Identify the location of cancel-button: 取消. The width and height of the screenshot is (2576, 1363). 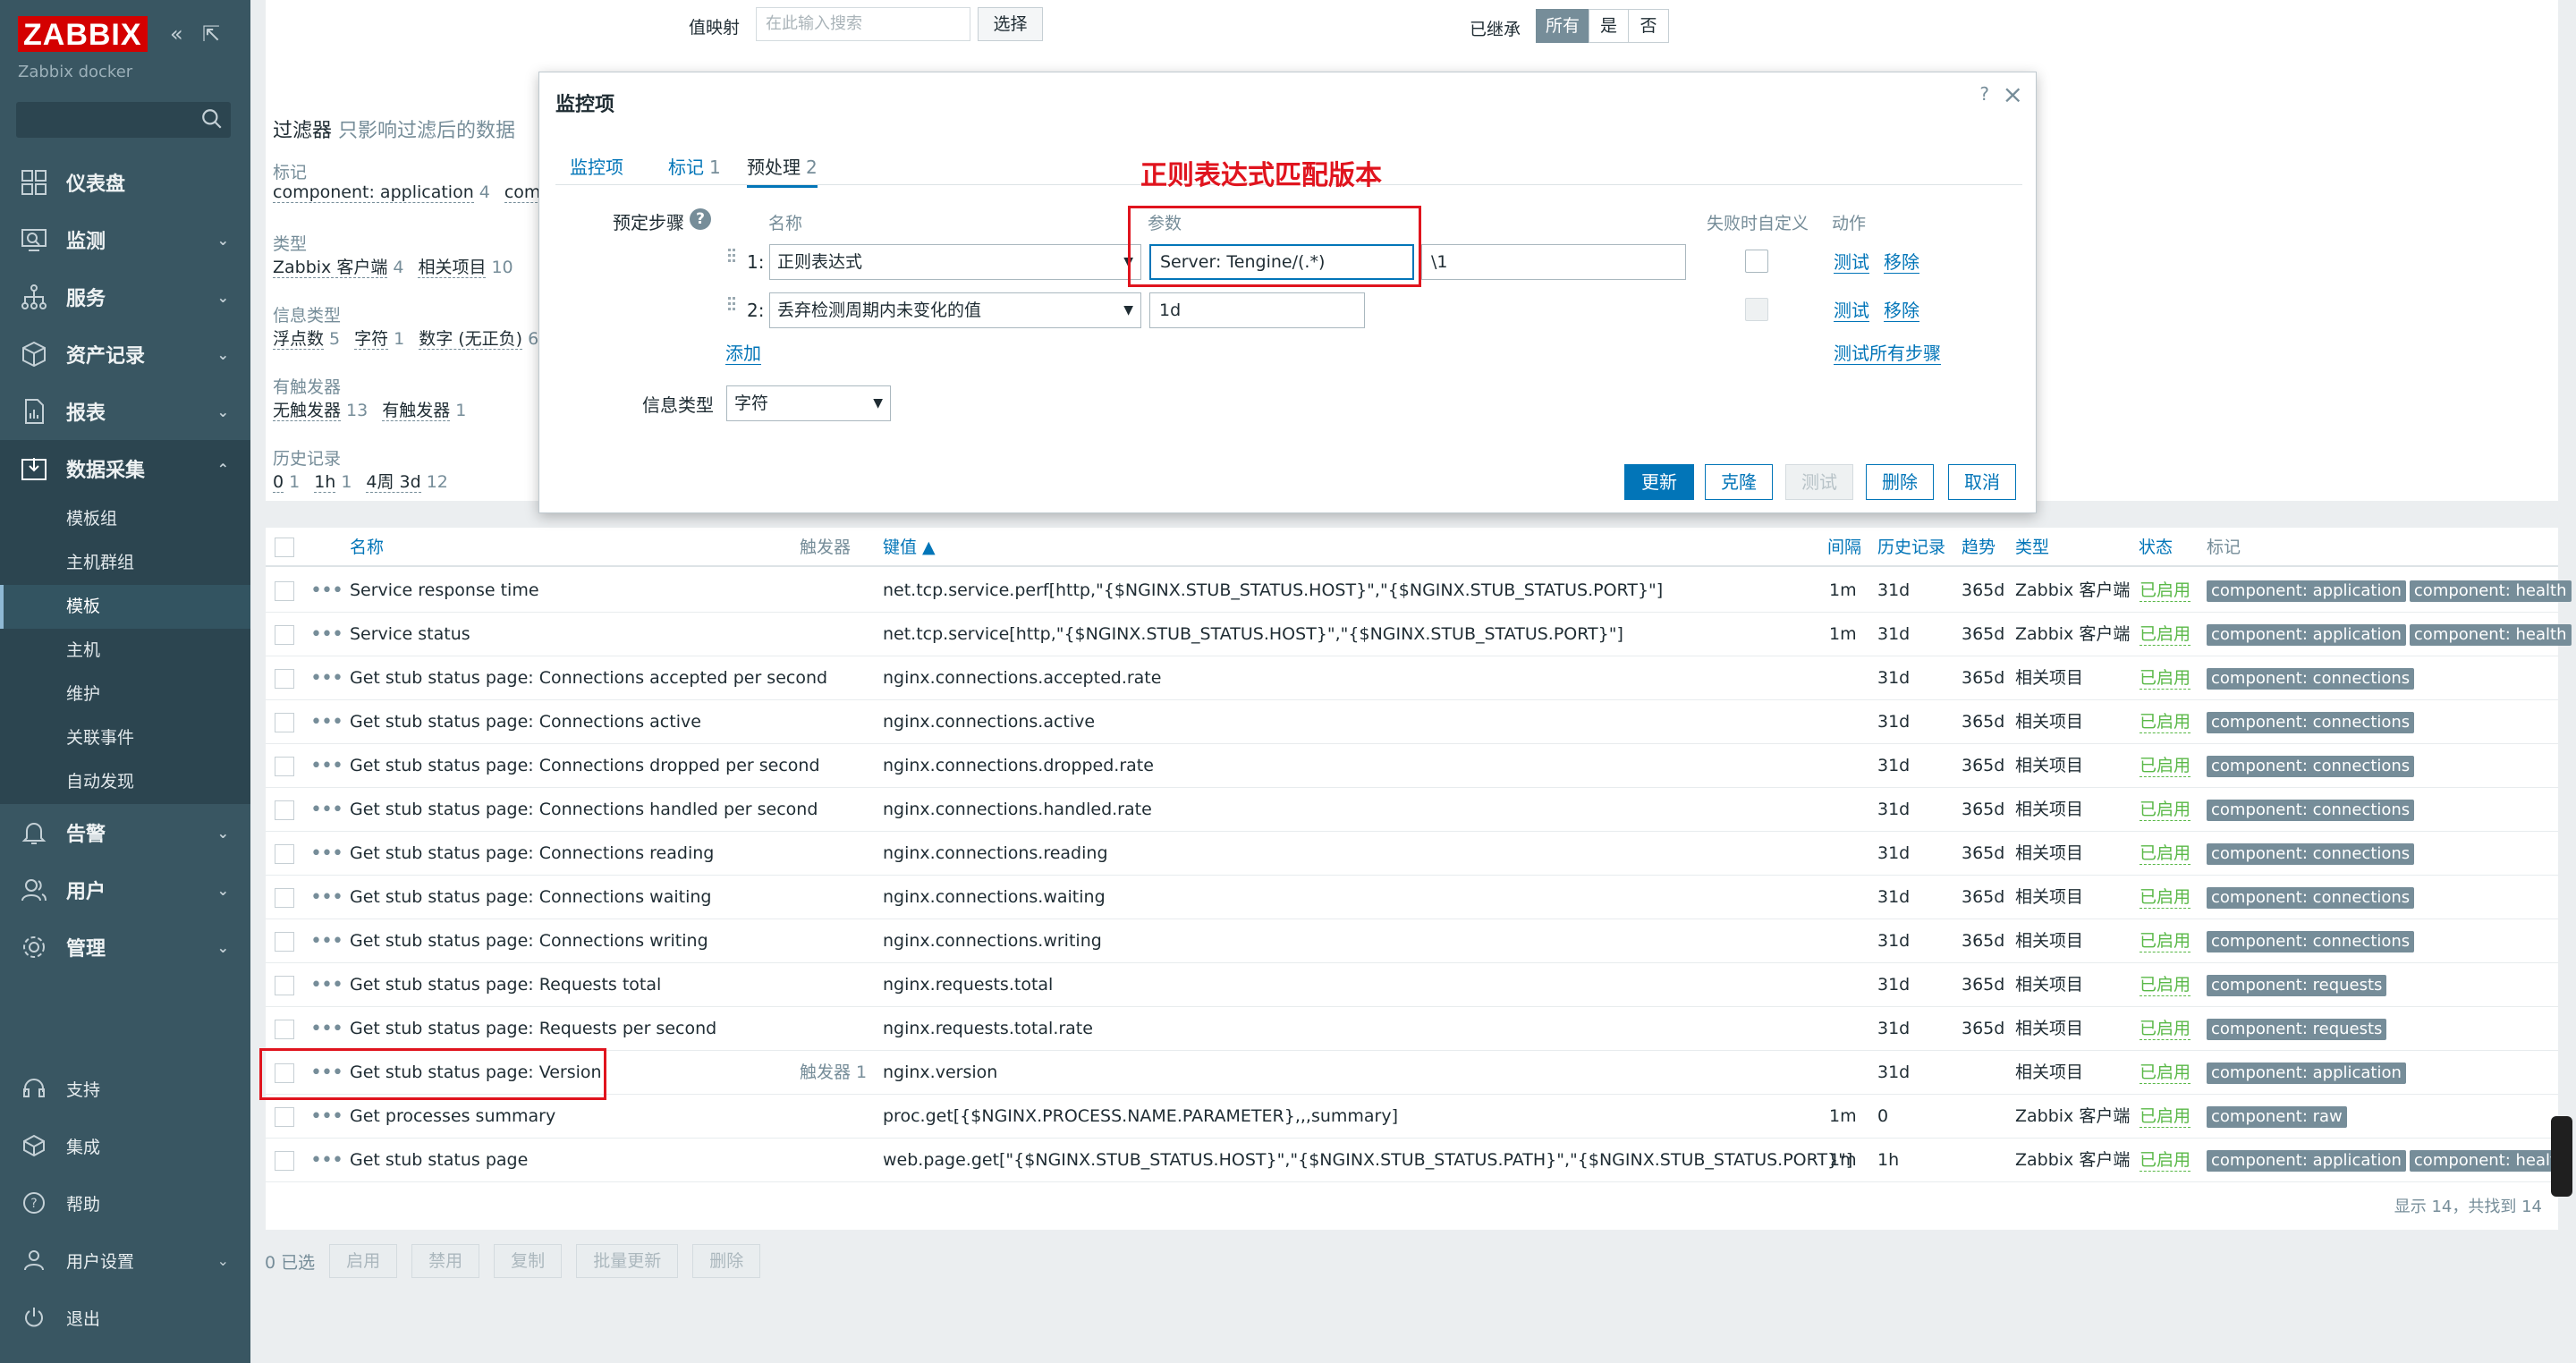
(1982, 482).